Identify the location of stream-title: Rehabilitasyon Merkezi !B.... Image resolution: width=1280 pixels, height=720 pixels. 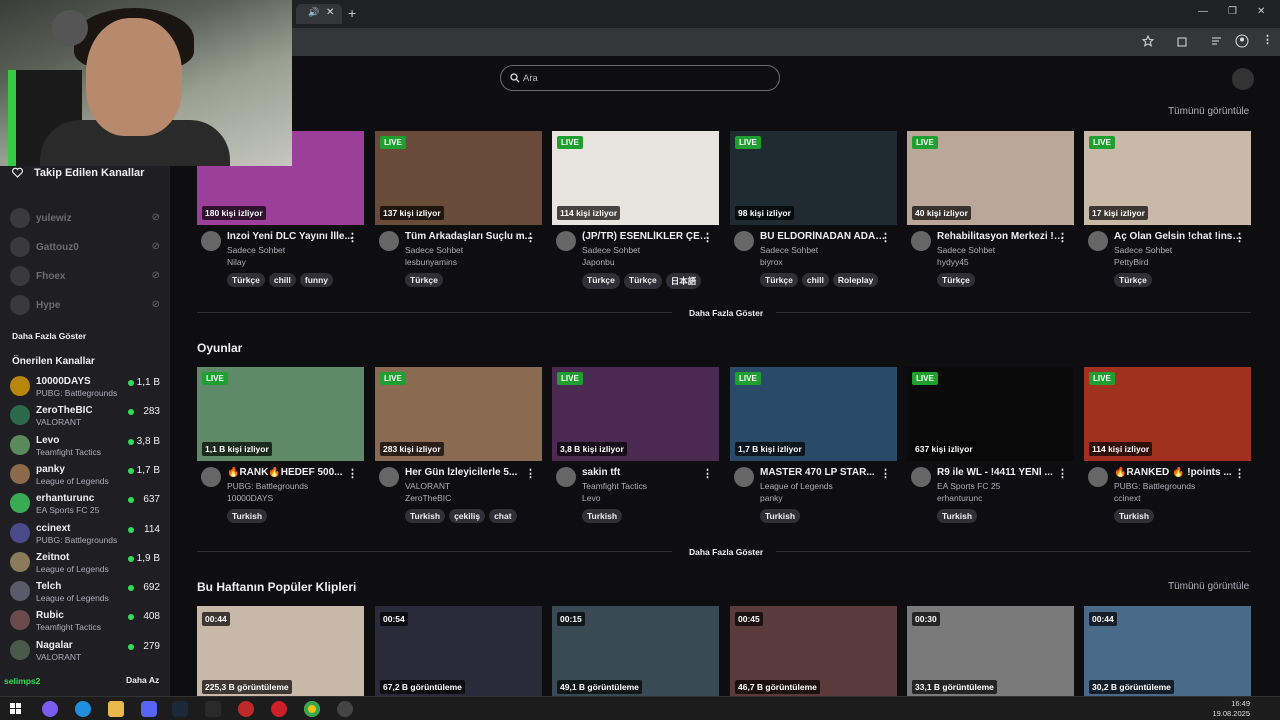
(1002, 236).